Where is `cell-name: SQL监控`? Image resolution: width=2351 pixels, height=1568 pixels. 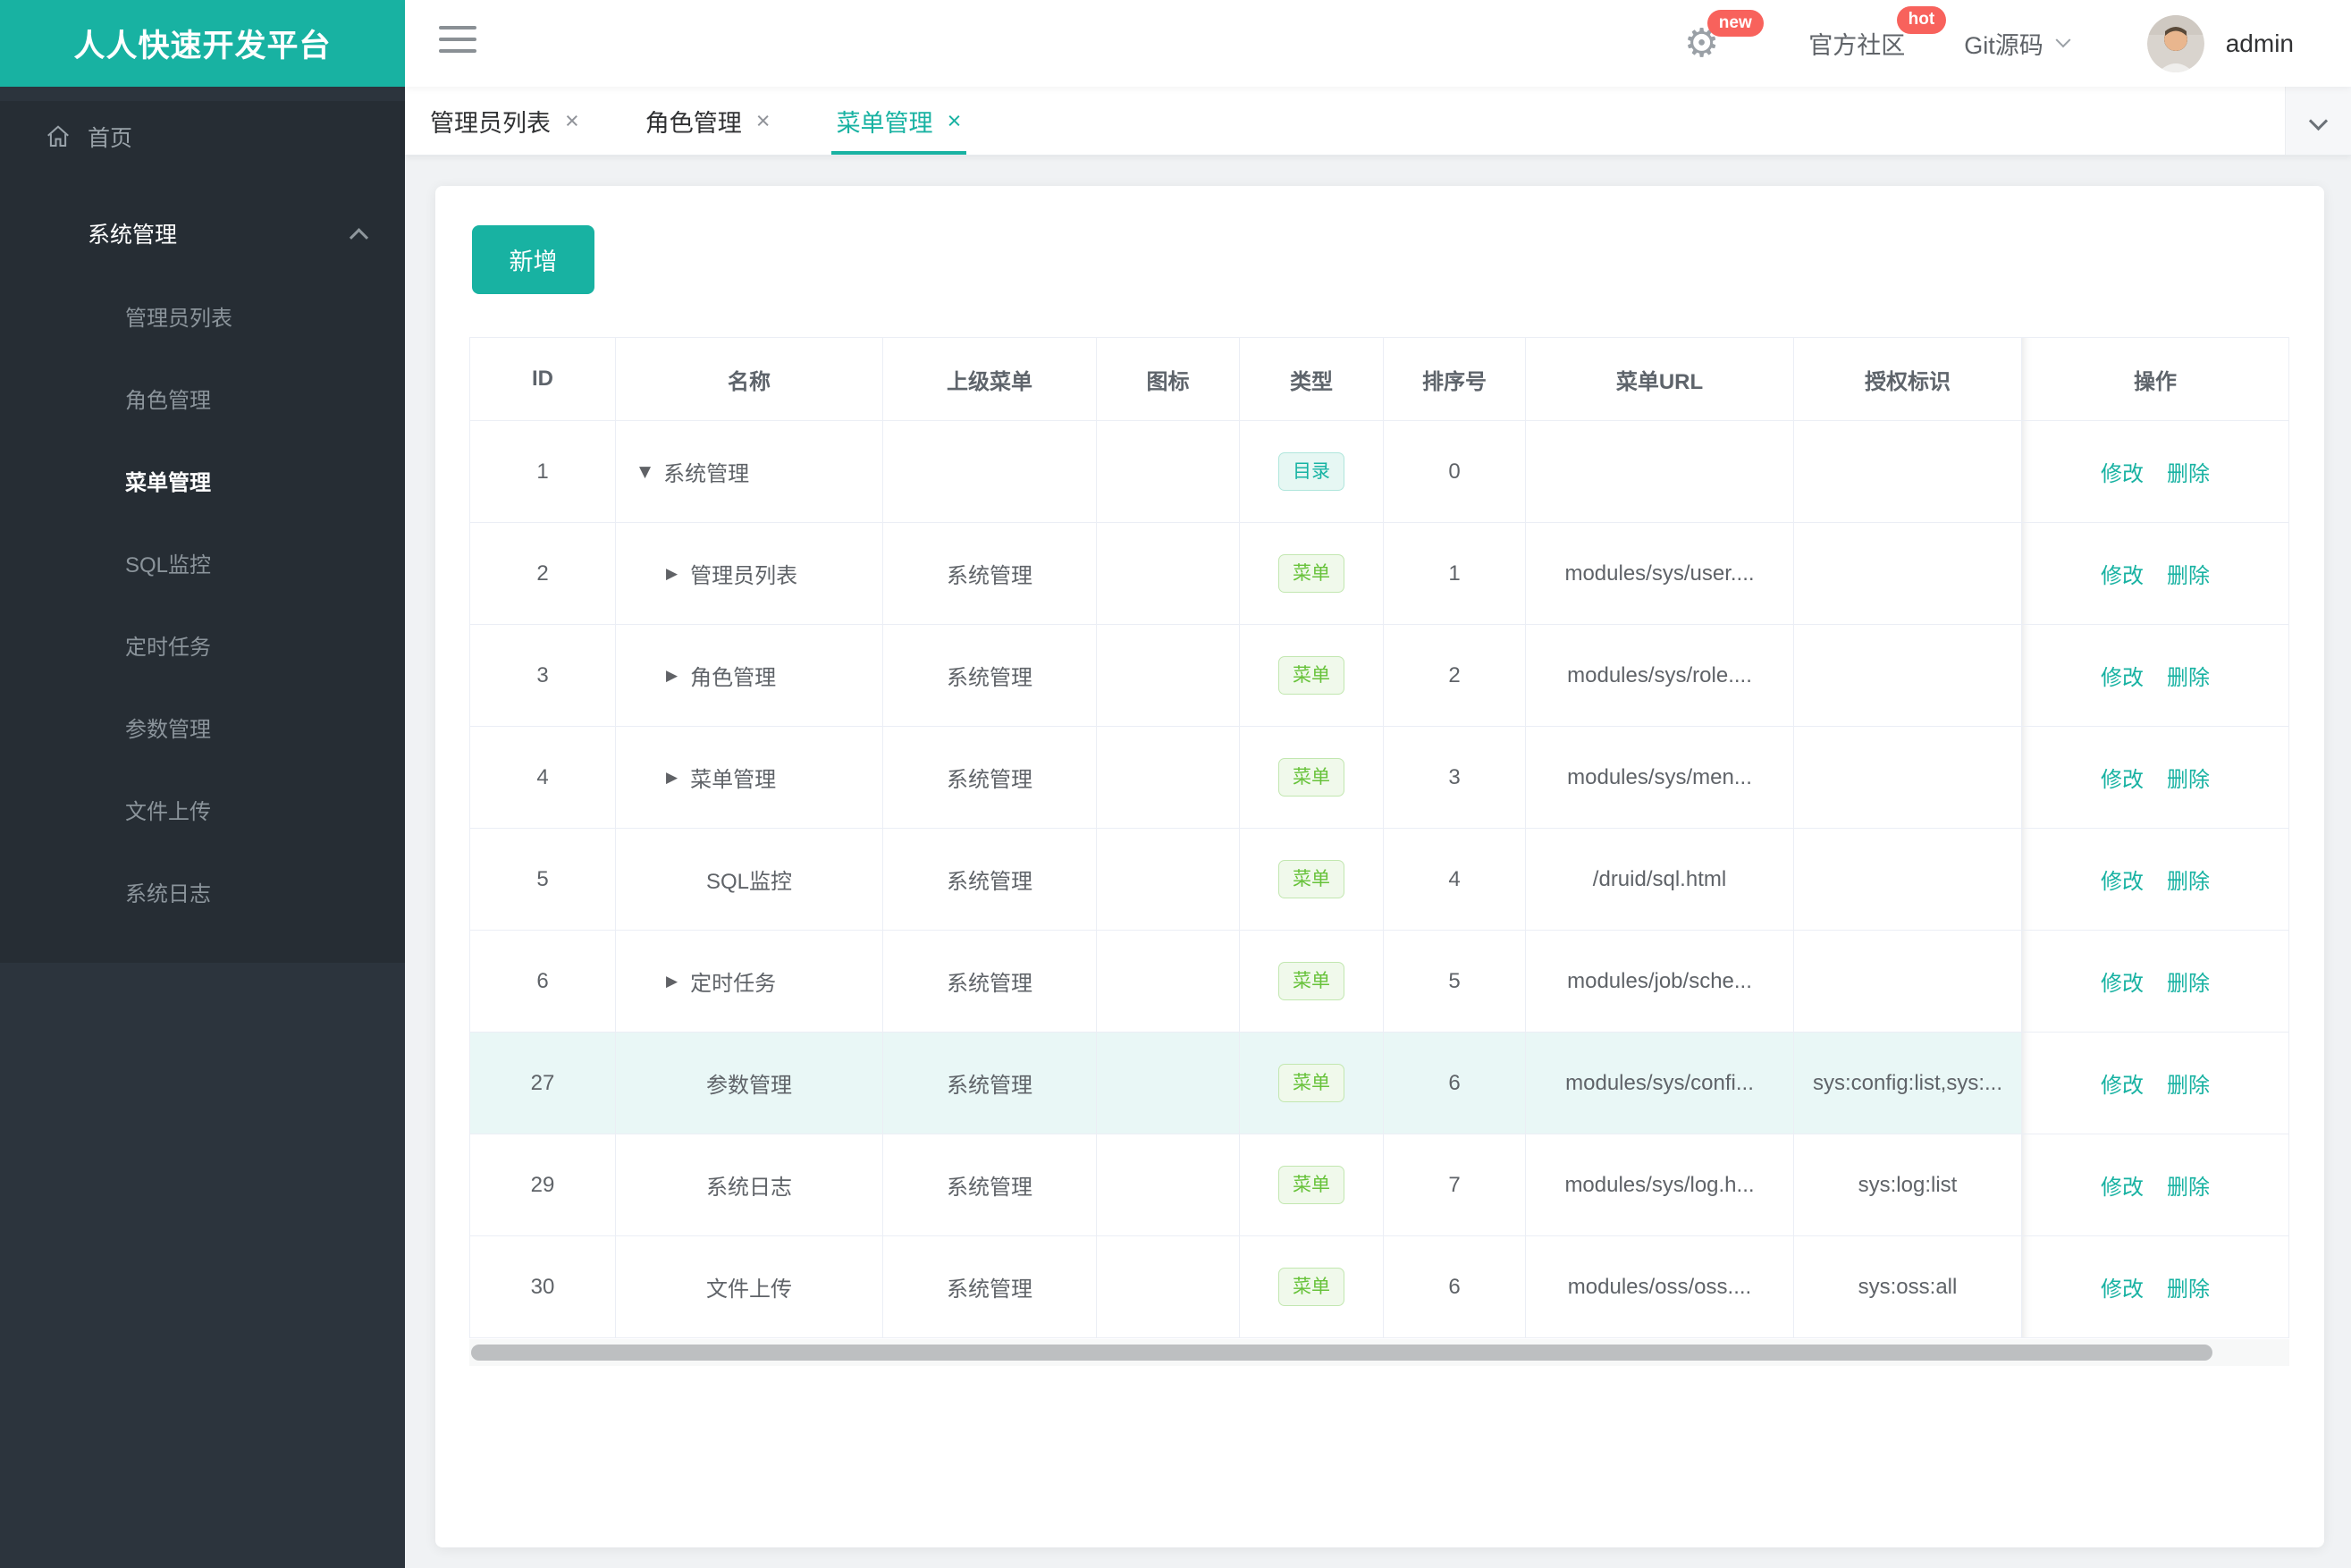 cell-name: SQL监控 is located at coordinates (749, 879).